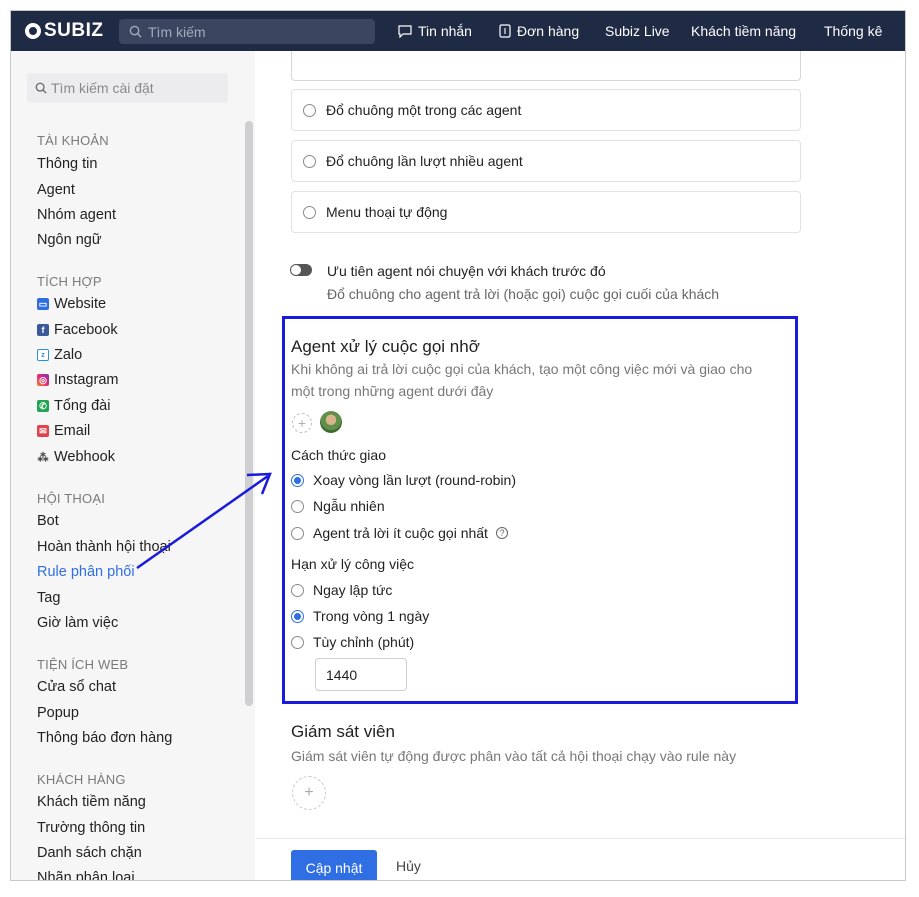  Describe the element at coordinates (43, 457) in the screenshot. I see `webhook-icon: ⁂` at that location.